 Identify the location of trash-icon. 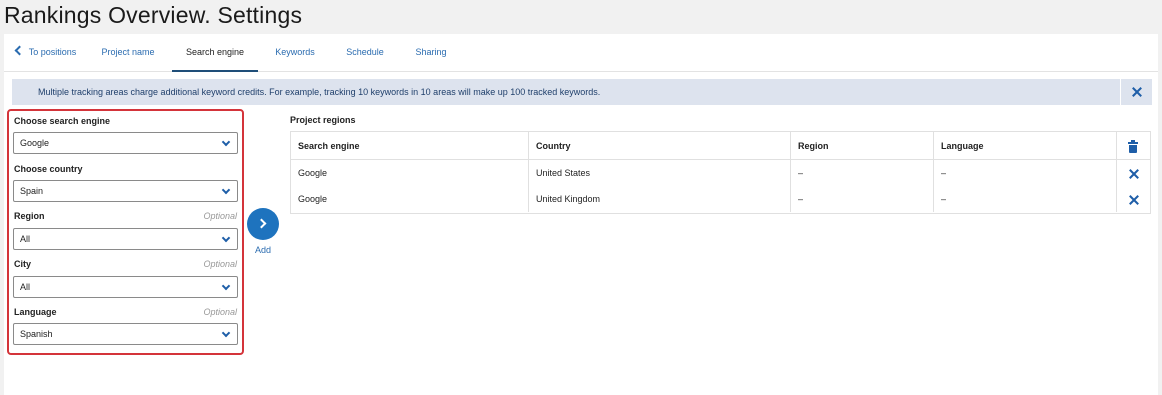
(1133, 146).